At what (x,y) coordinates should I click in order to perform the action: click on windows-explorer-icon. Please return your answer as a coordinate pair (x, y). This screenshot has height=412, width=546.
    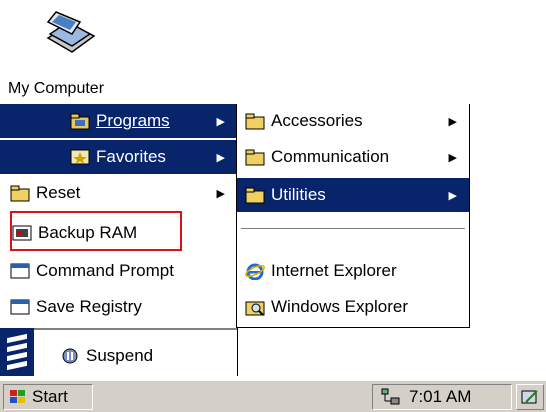
    Looking at the image, I should click on (255, 307).